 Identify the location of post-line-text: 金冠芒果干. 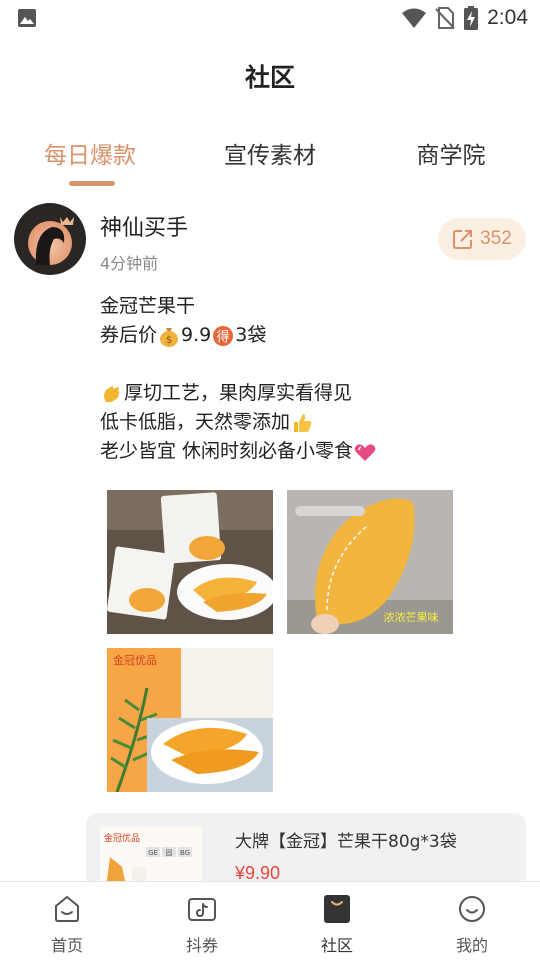
(148, 306).